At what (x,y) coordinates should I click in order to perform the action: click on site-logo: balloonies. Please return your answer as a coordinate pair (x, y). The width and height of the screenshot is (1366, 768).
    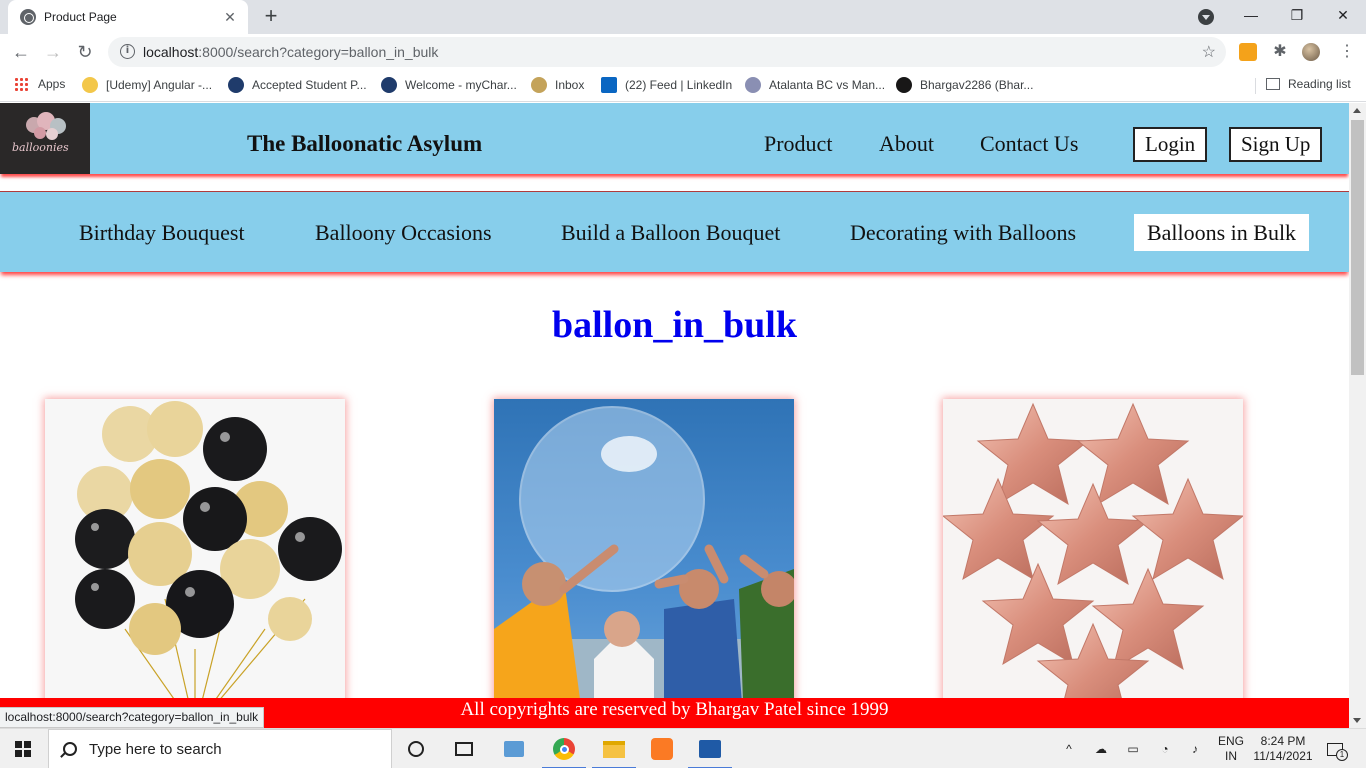
    Looking at the image, I should click on (45, 138).